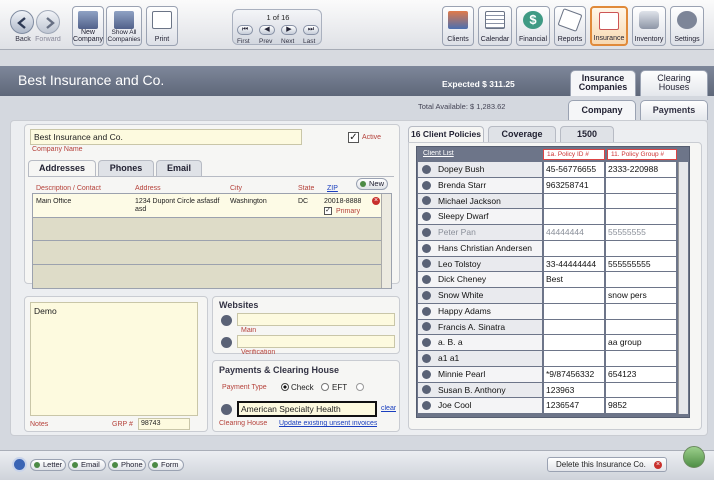 The height and width of the screenshot is (480, 714). Describe the element at coordinates (22, 22) in the screenshot. I see `back-button` at that location.